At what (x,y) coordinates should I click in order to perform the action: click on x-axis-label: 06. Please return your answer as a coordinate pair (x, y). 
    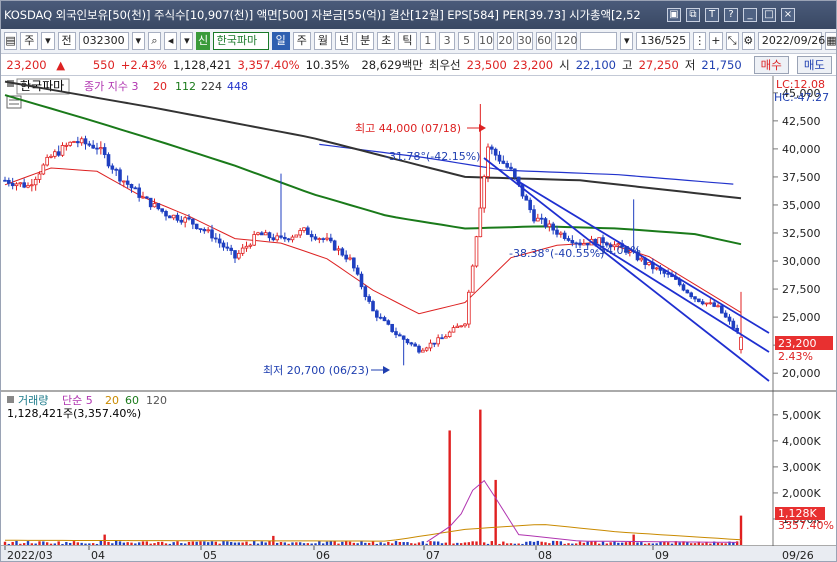
    Looking at the image, I should click on (323, 555).